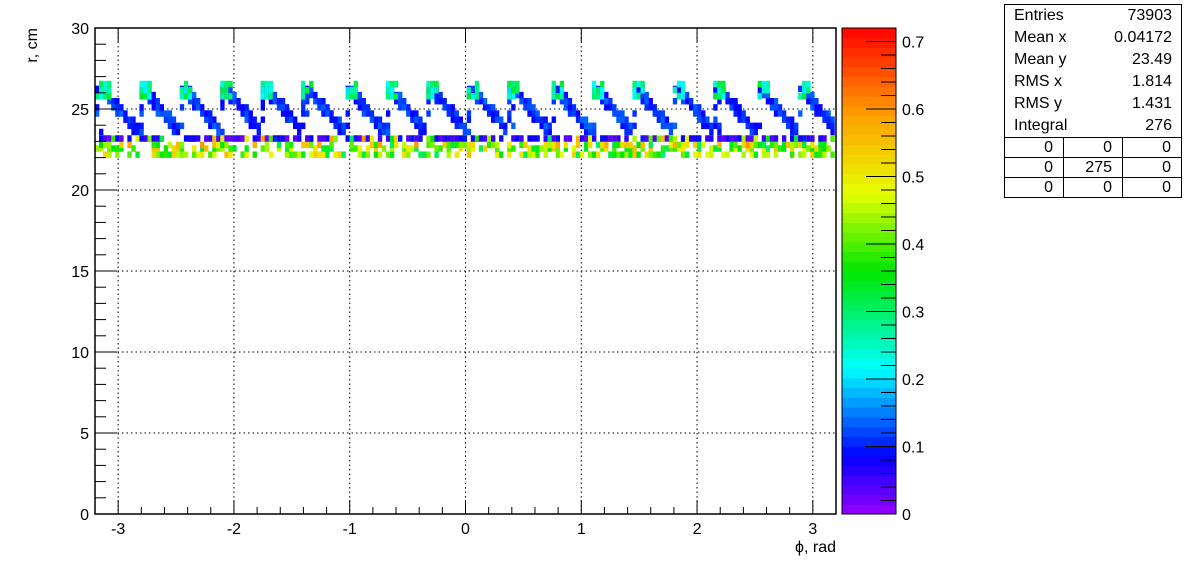 This screenshot has width=1196, height=572. I want to click on stats-row-mean-x: Mean x 0.04172, so click(1093, 38).